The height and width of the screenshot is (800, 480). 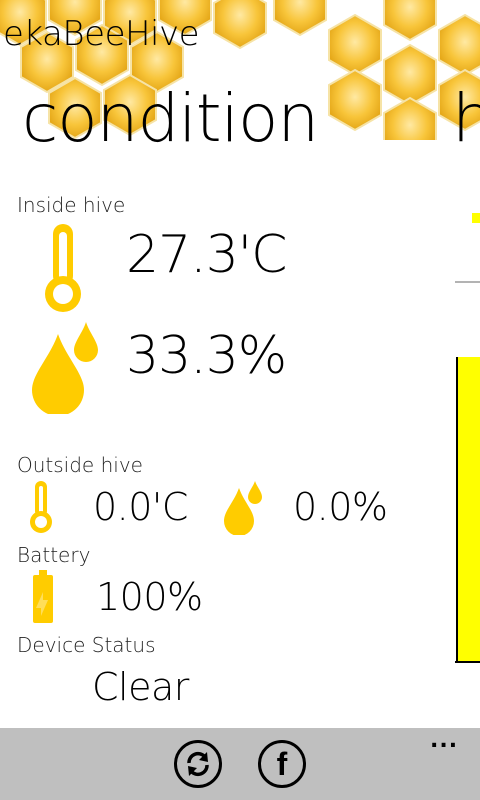 What do you see at coordinates (65, 368) in the screenshot?
I see `humidity-drops-icon` at bounding box center [65, 368].